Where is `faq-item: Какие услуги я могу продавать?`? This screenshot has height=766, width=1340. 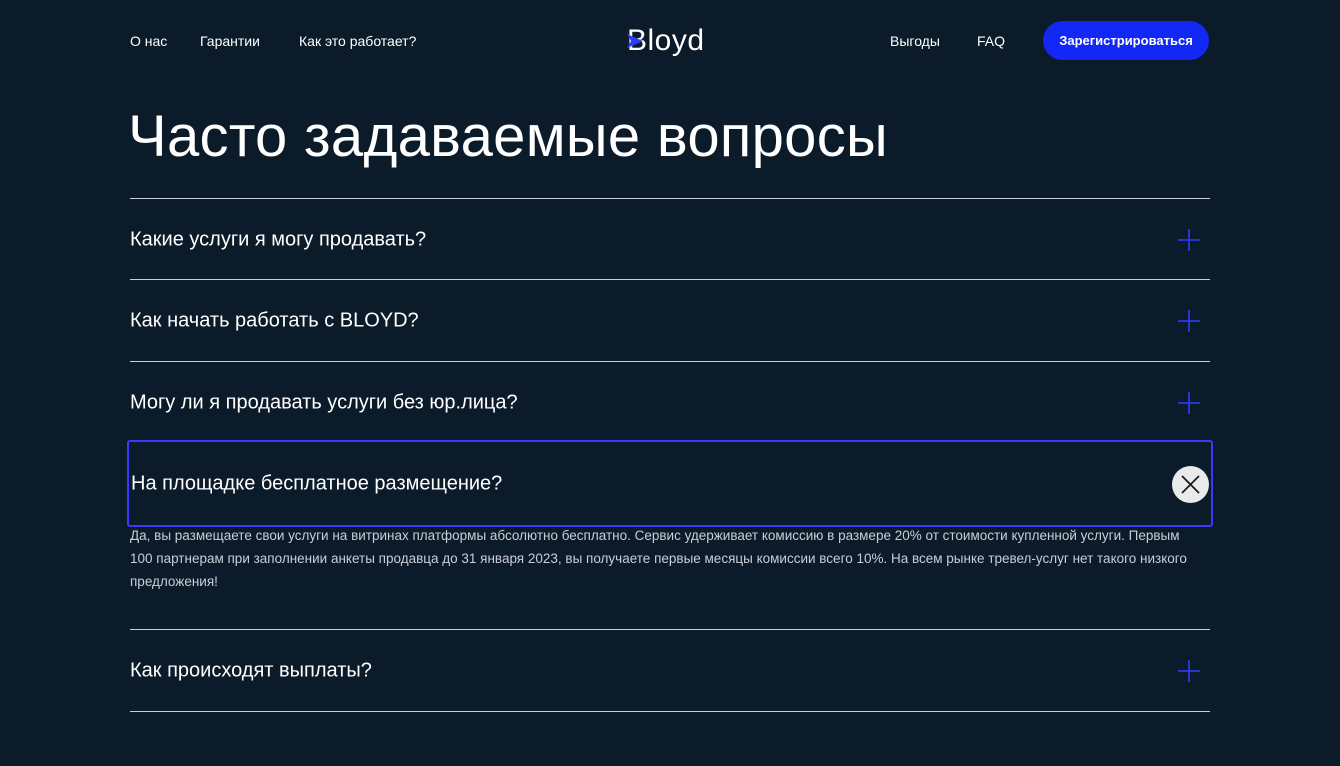
faq-item: Какие услуги я могу продавать? is located at coordinates (670, 239).